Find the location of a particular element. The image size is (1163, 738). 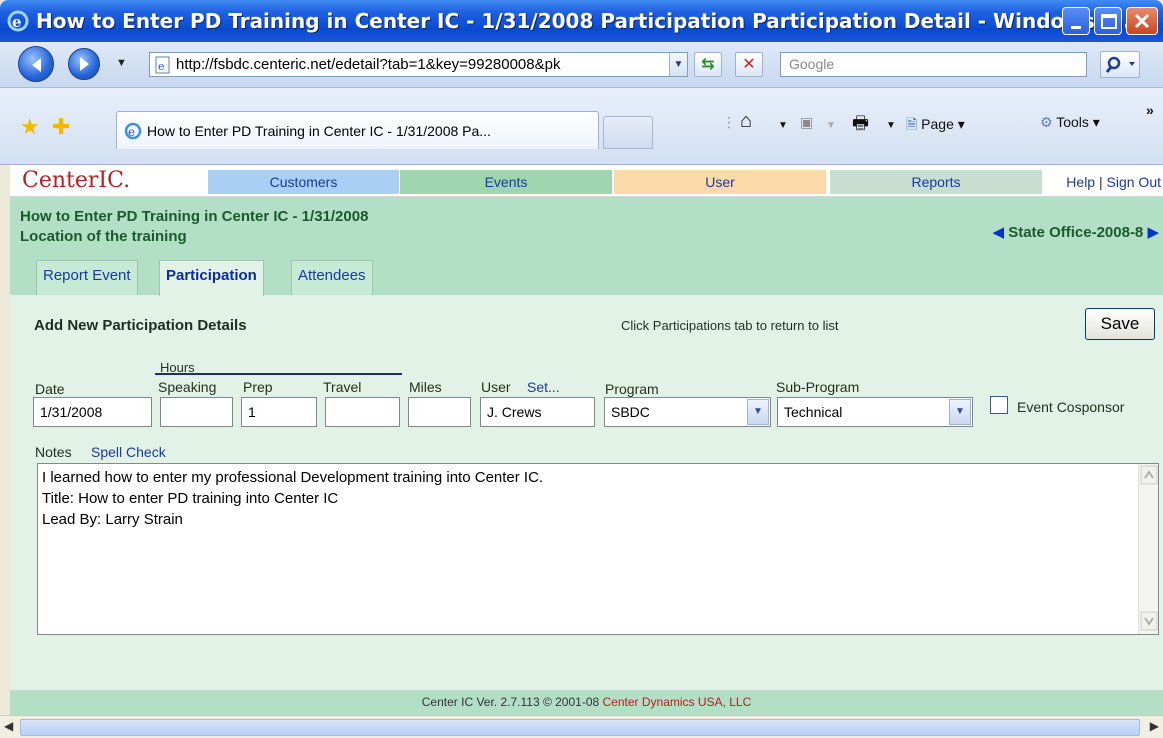

horizontal-scrollbar: ◀ ▶ is located at coordinates (581, 726).